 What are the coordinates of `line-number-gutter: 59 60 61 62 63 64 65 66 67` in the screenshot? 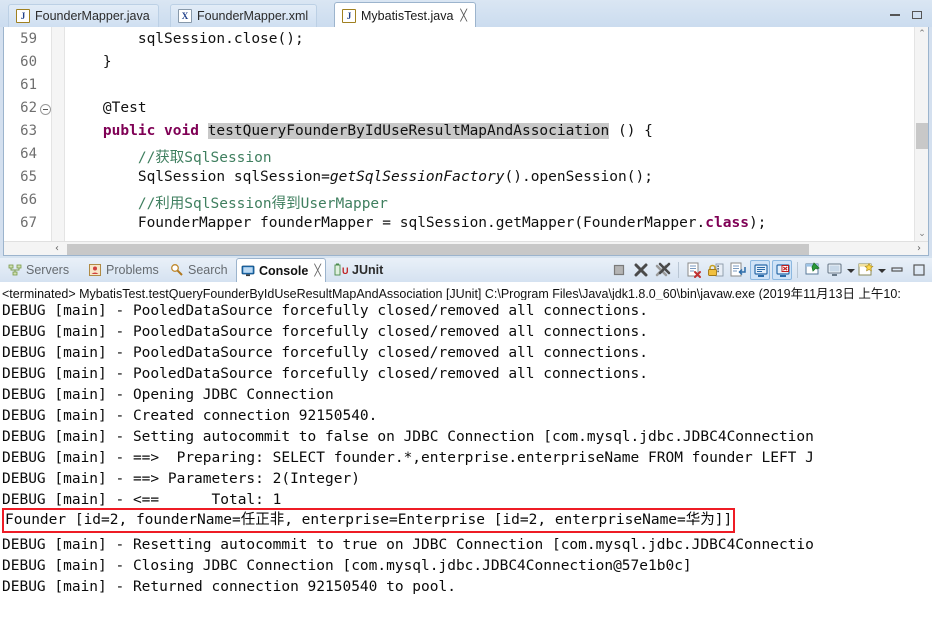 It's located at (28, 134).